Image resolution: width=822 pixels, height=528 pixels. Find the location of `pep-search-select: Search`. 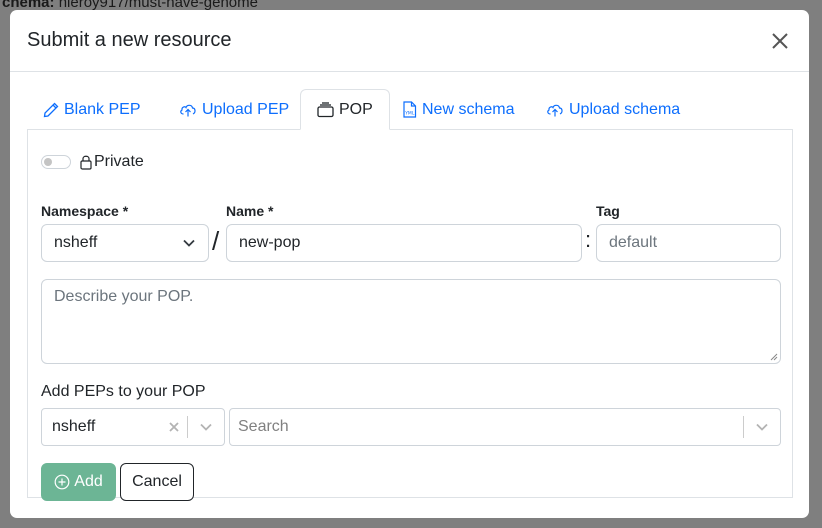

pep-search-select: Search is located at coordinates (505, 427).